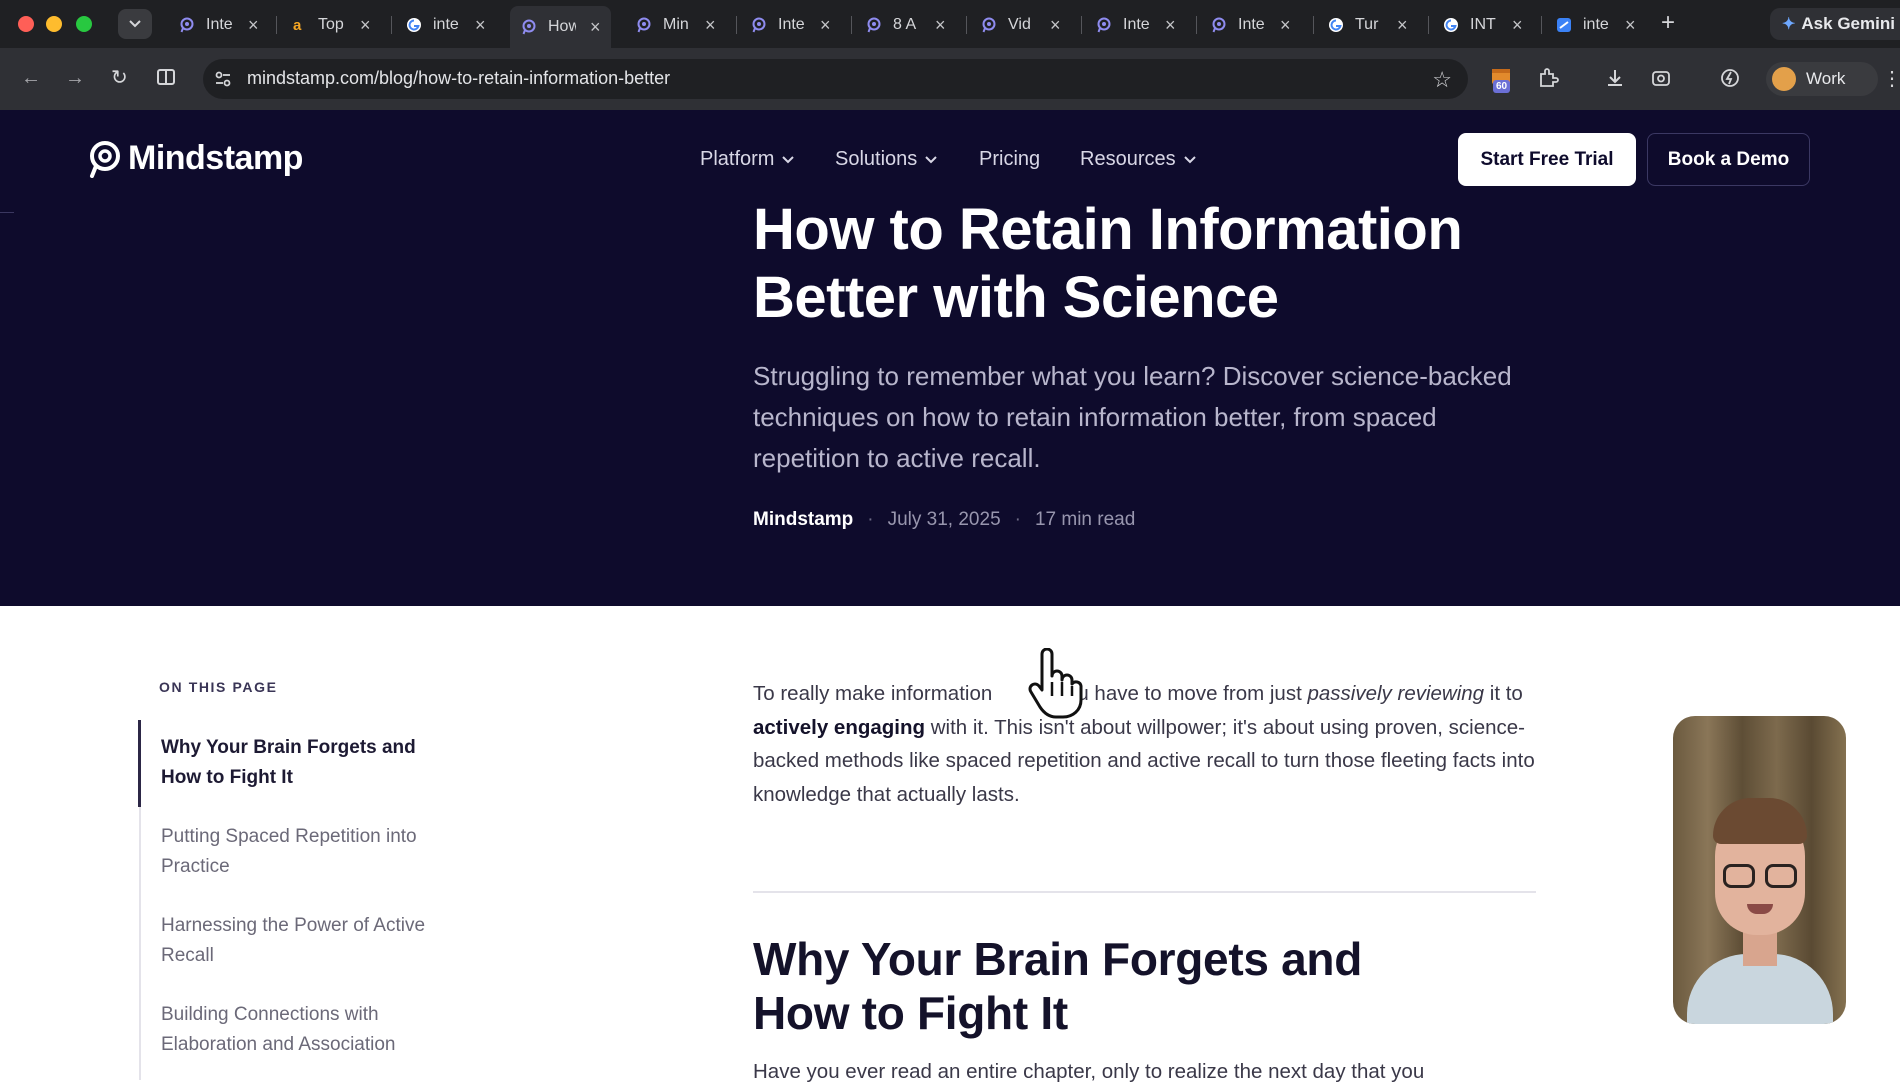 Image resolution: width=1900 pixels, height=1084 pixels. I want to click on hand-pointer-cursor-icon, so click(1055, 683).